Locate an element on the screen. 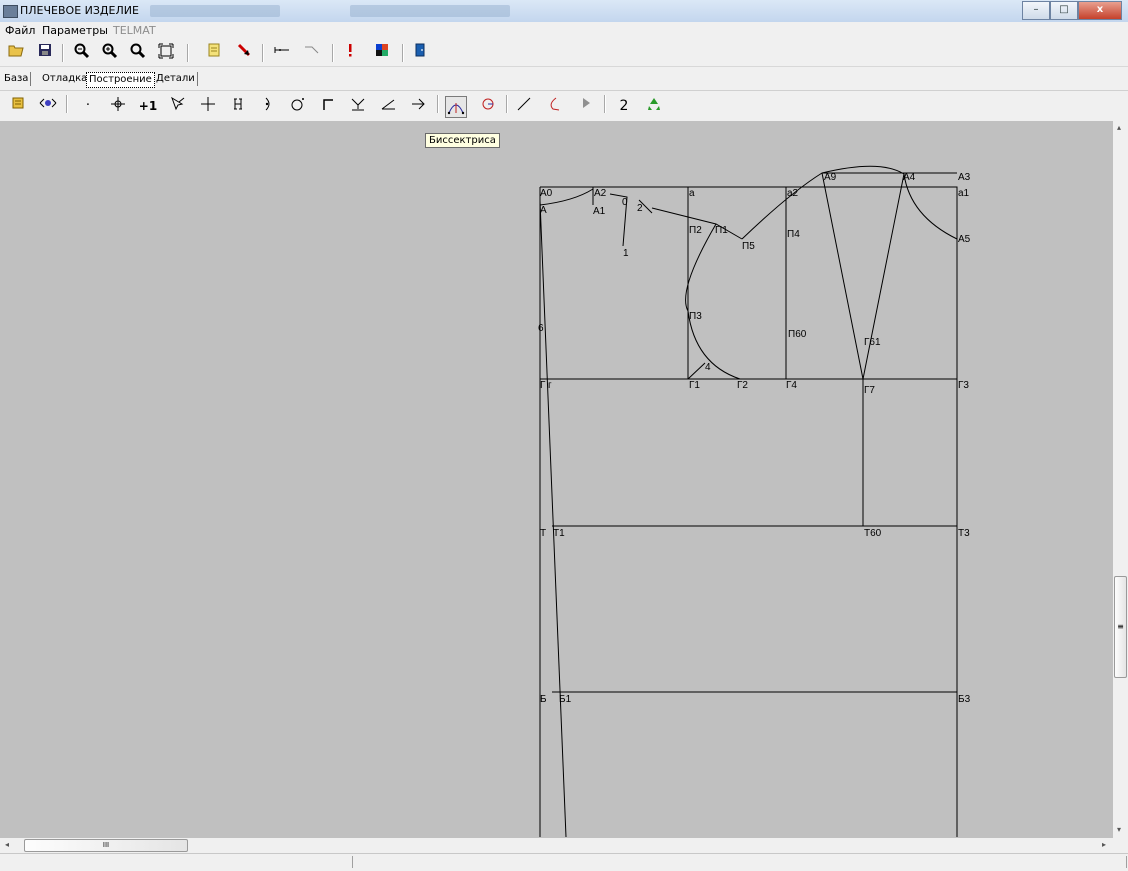 This screenshot has height=871, width=1128. menu-telmat: TELMAT is located at coordinates (134, 30).